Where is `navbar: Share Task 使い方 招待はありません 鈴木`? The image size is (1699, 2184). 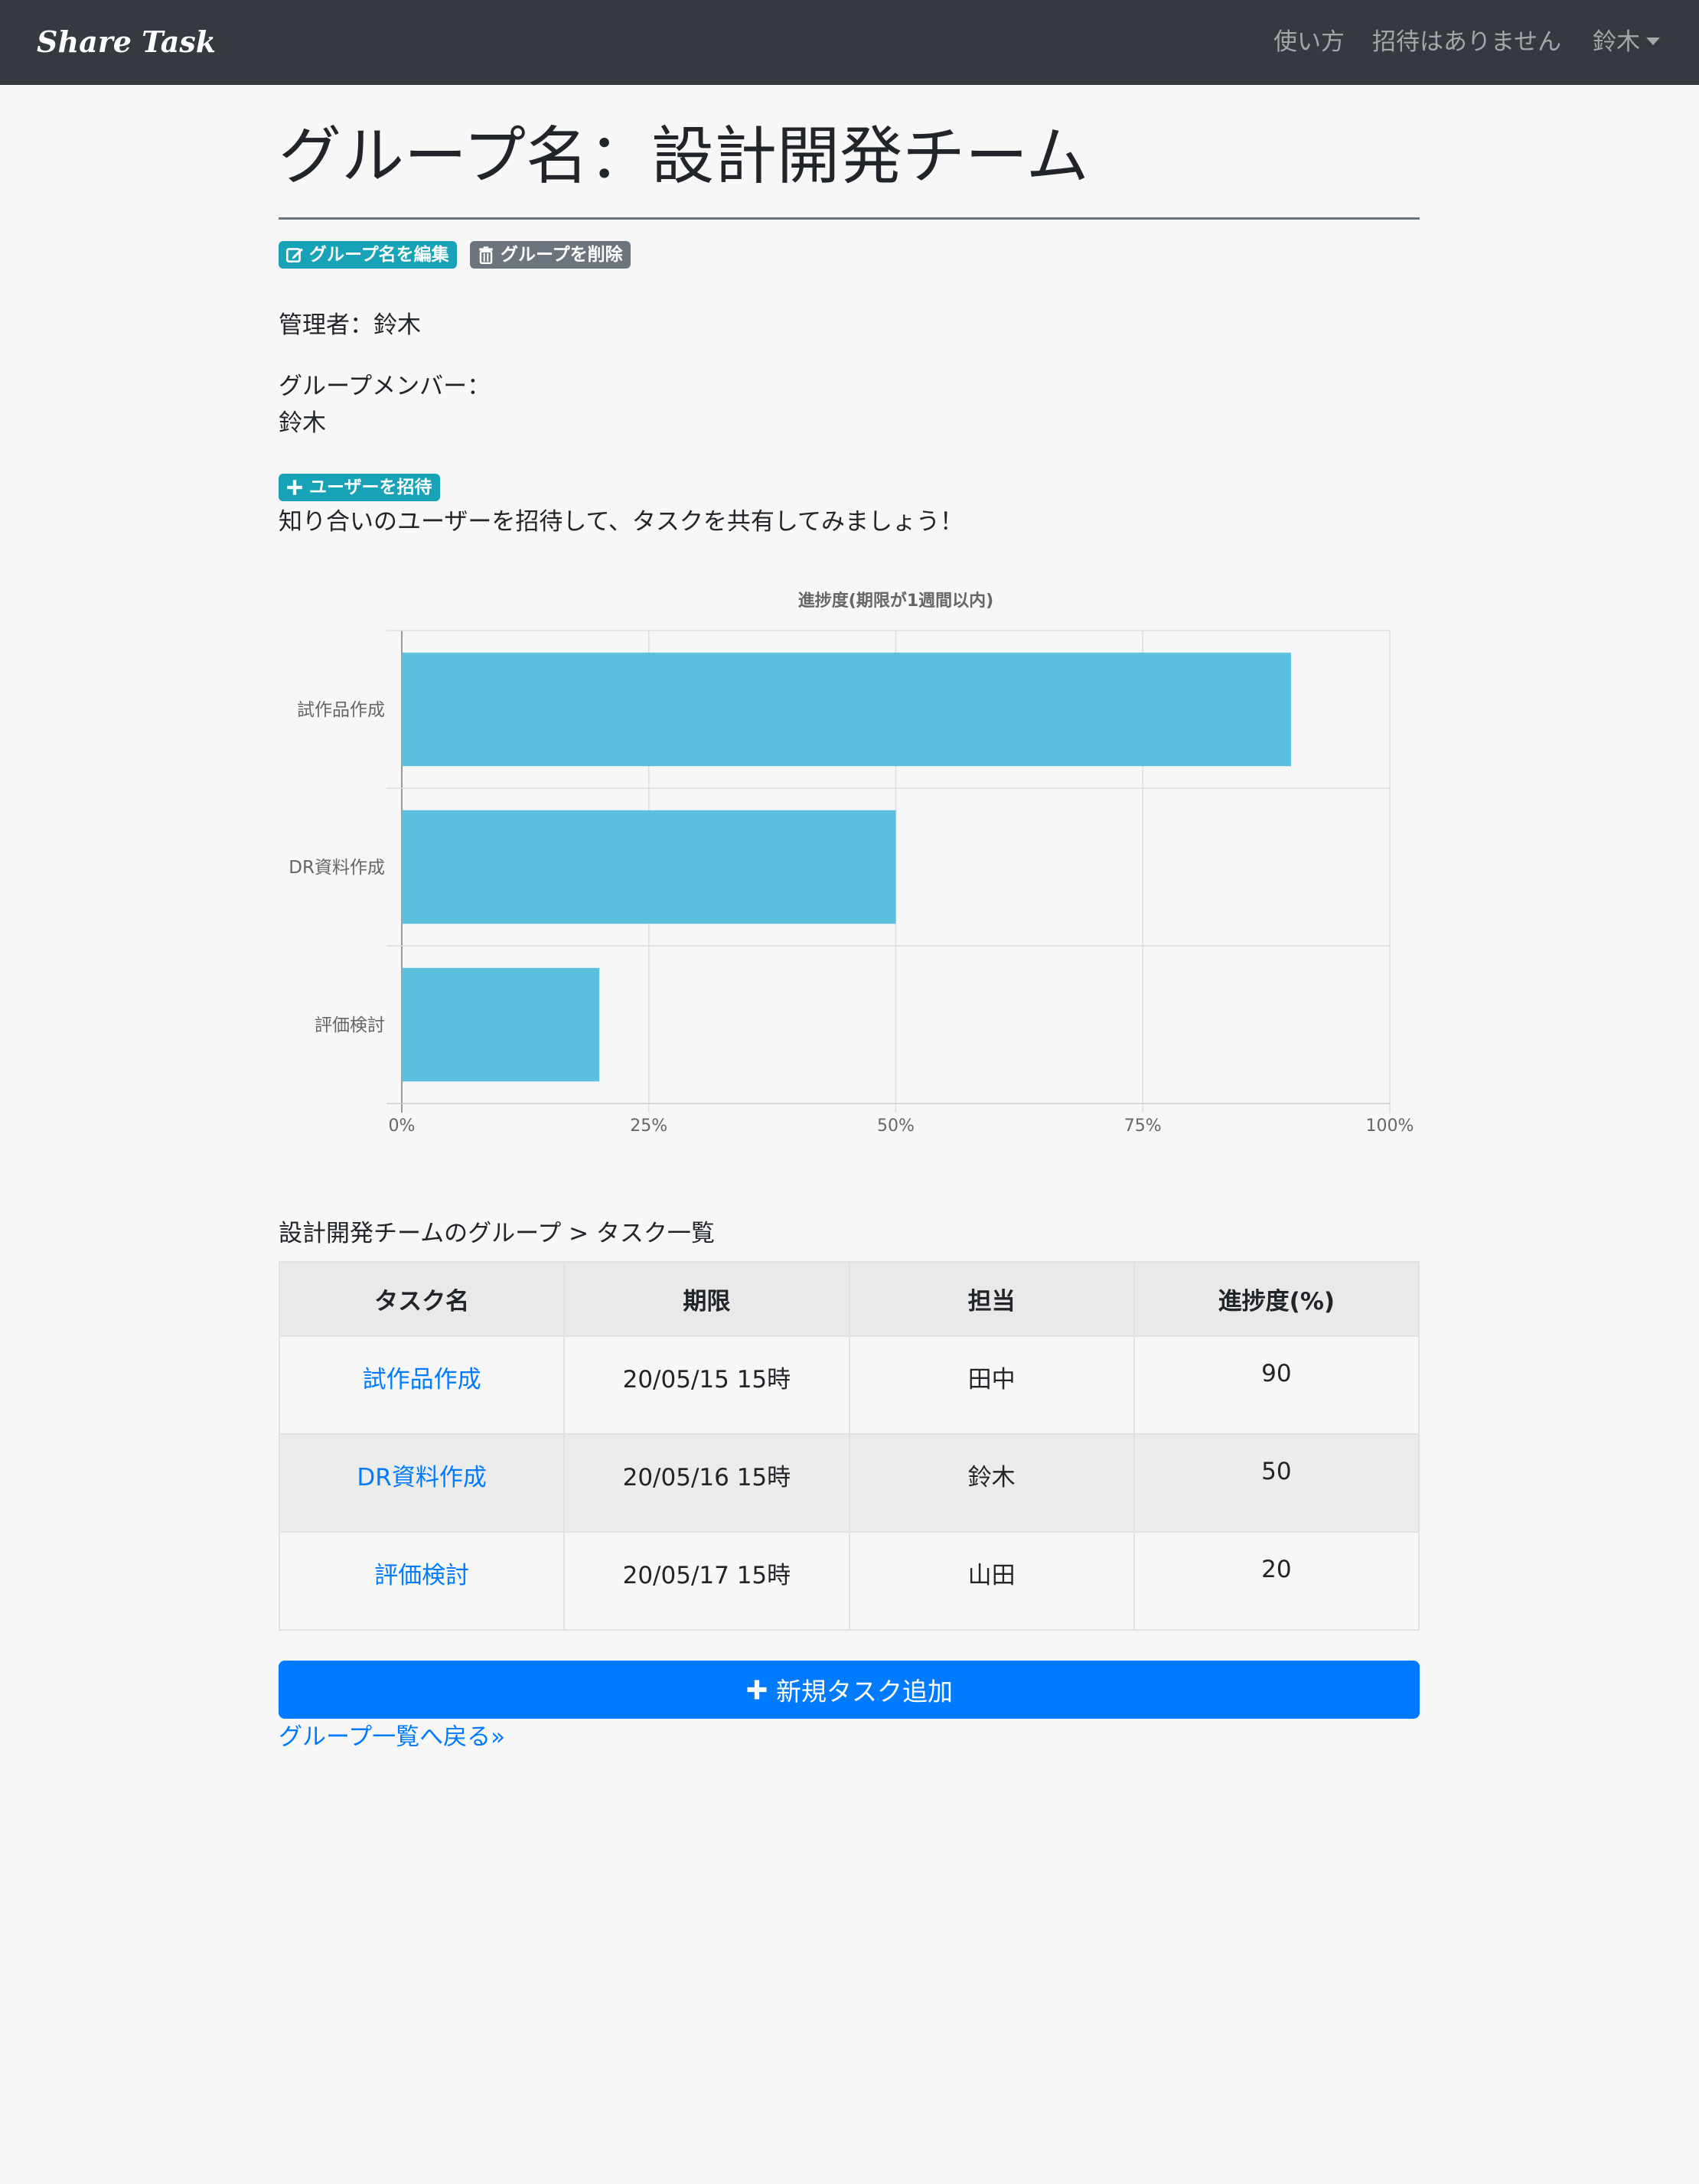 navbar: Share Task 使い方 招待はありません 鈴木 is located at coordinates (849, 42).